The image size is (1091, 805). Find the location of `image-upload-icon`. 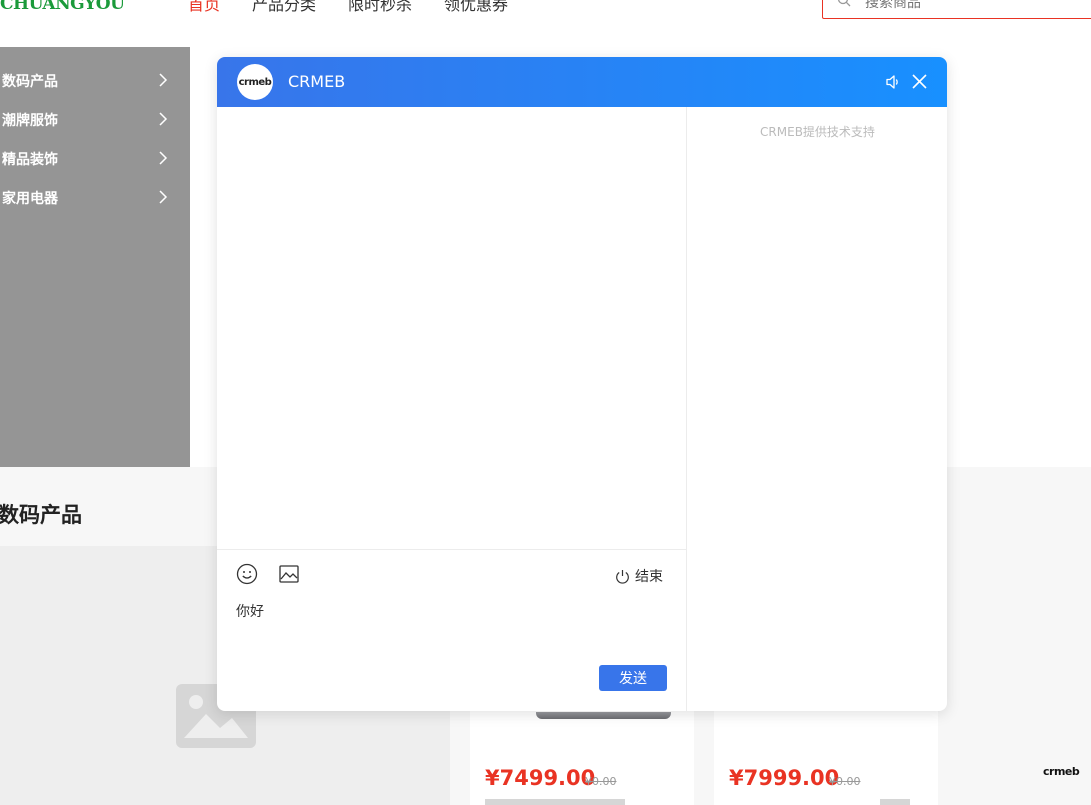

image-upload-icon is located at coordinates (289, 574).